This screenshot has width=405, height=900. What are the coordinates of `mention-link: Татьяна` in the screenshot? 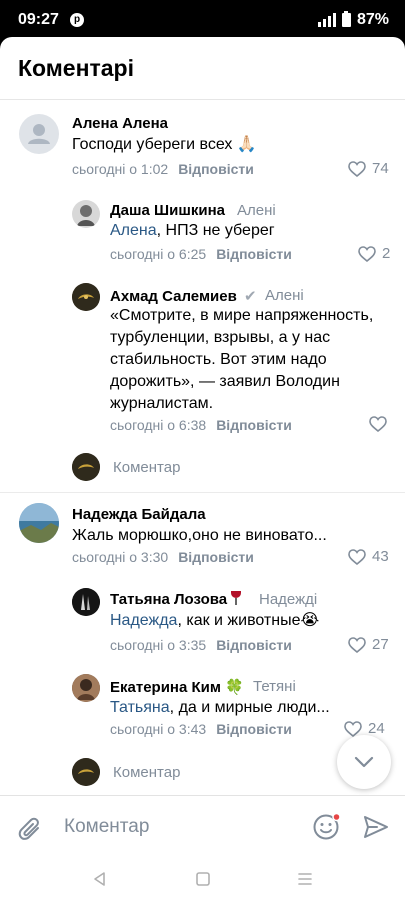 It's located at (140, 707).